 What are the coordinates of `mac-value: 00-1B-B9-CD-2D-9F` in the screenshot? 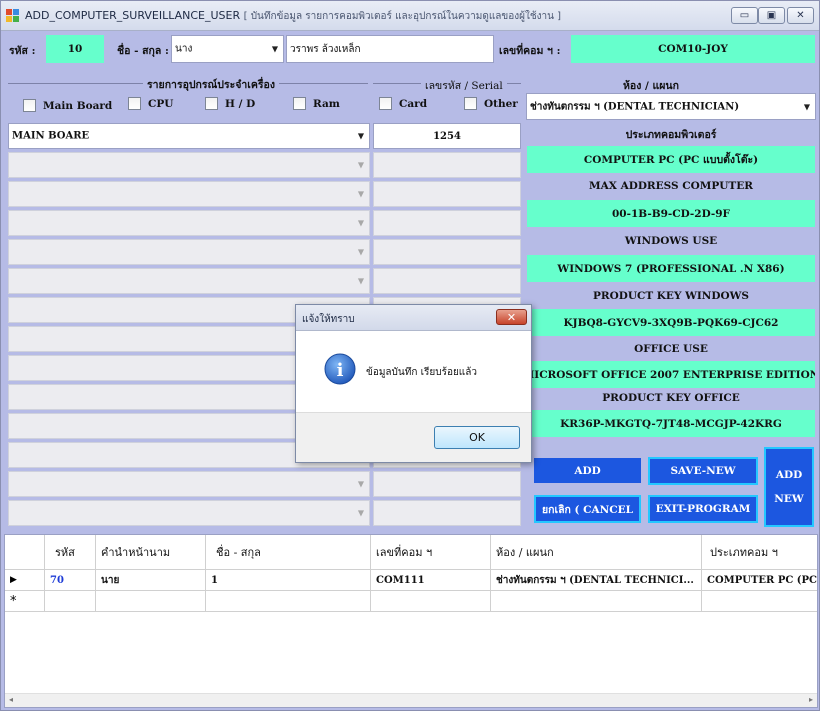 It's located at (671, 213).